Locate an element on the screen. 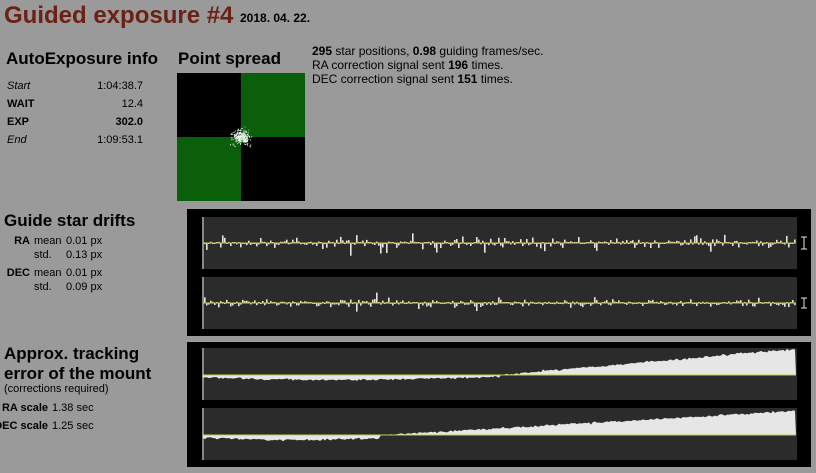 The width and height of the screenshot is (816, 473). summary-text: RA correction signal sent is located at coordinates (380, 65).